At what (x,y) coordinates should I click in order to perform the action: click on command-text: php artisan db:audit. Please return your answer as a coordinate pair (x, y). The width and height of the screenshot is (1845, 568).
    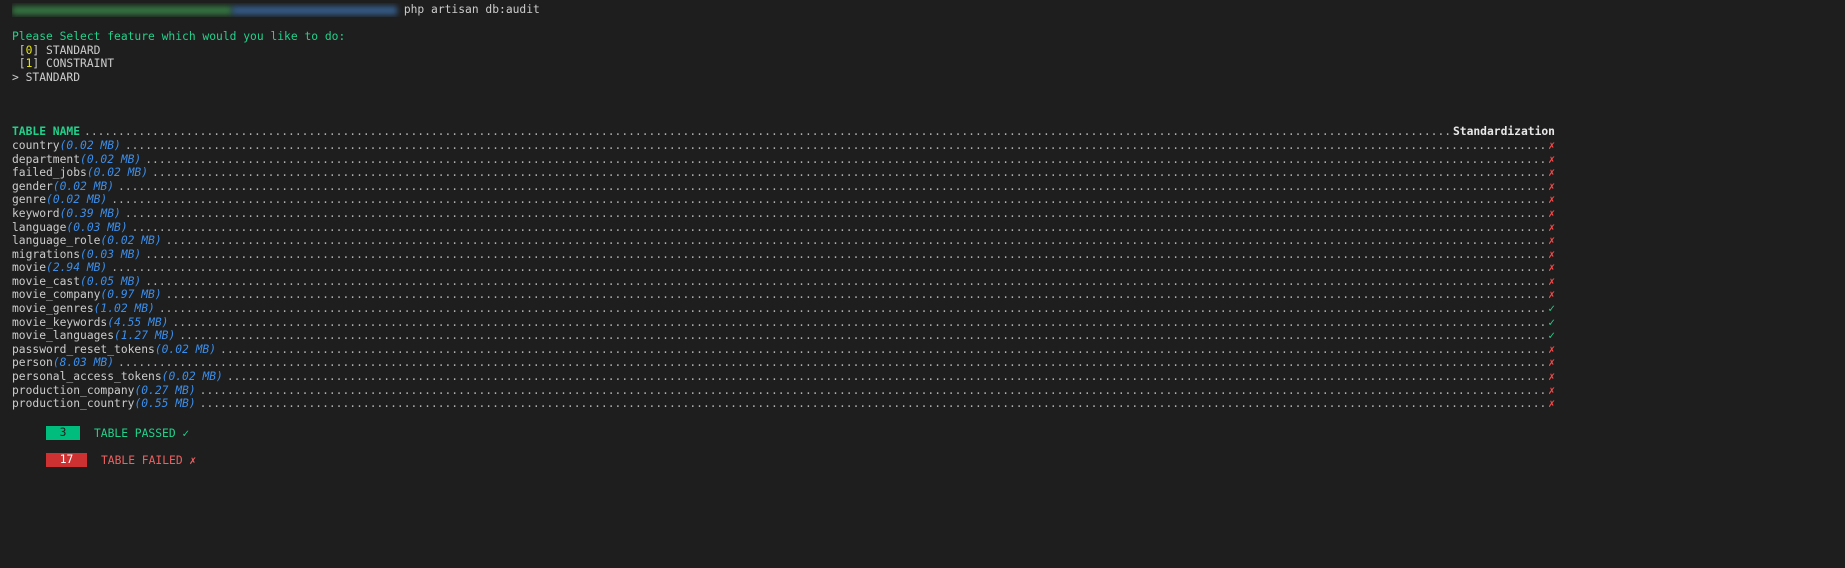
    Looking at the image, I should click on (471, 9).